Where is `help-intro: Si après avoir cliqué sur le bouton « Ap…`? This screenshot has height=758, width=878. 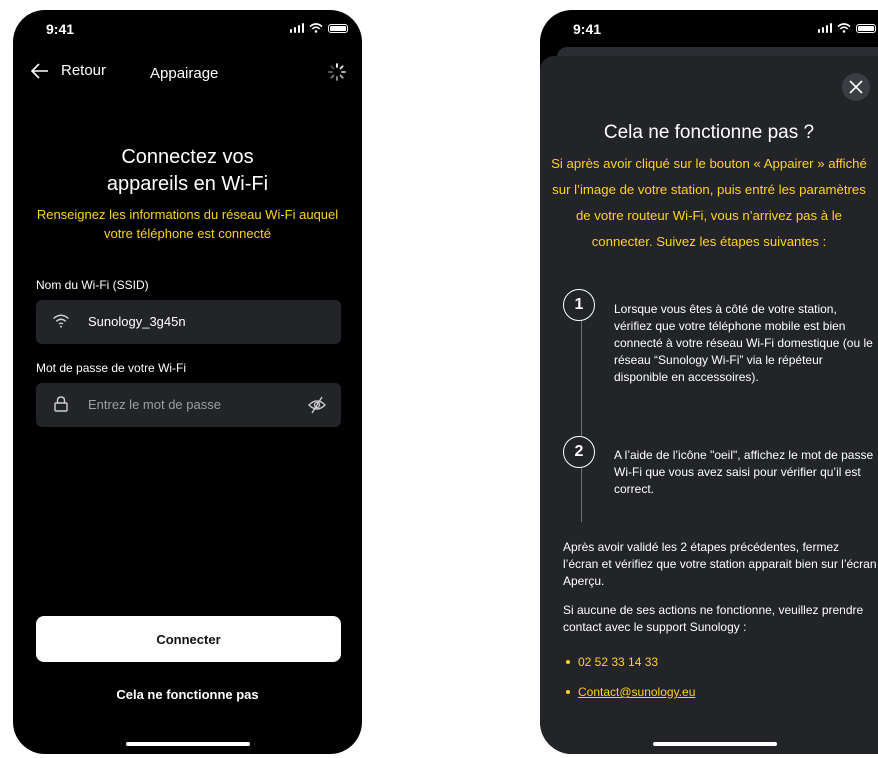
help-intro: Si après avoir cliqué sur le bouton « Ap… is located at coordinates (709, 202).